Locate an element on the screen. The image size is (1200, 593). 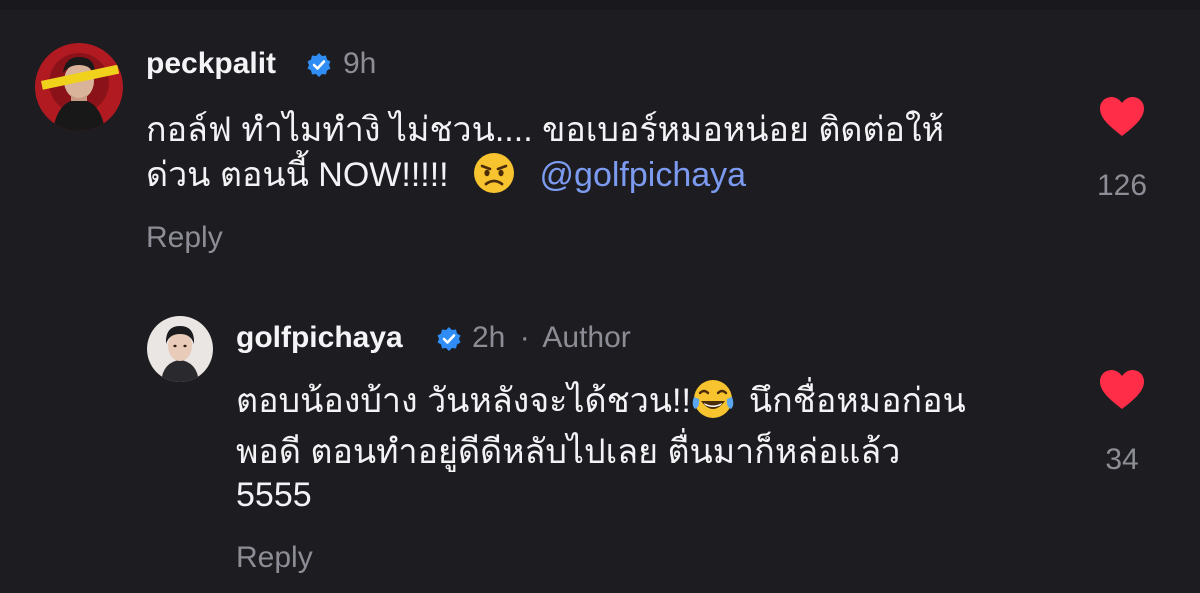
comment-time: 9h is located at coordinates (360, 63).